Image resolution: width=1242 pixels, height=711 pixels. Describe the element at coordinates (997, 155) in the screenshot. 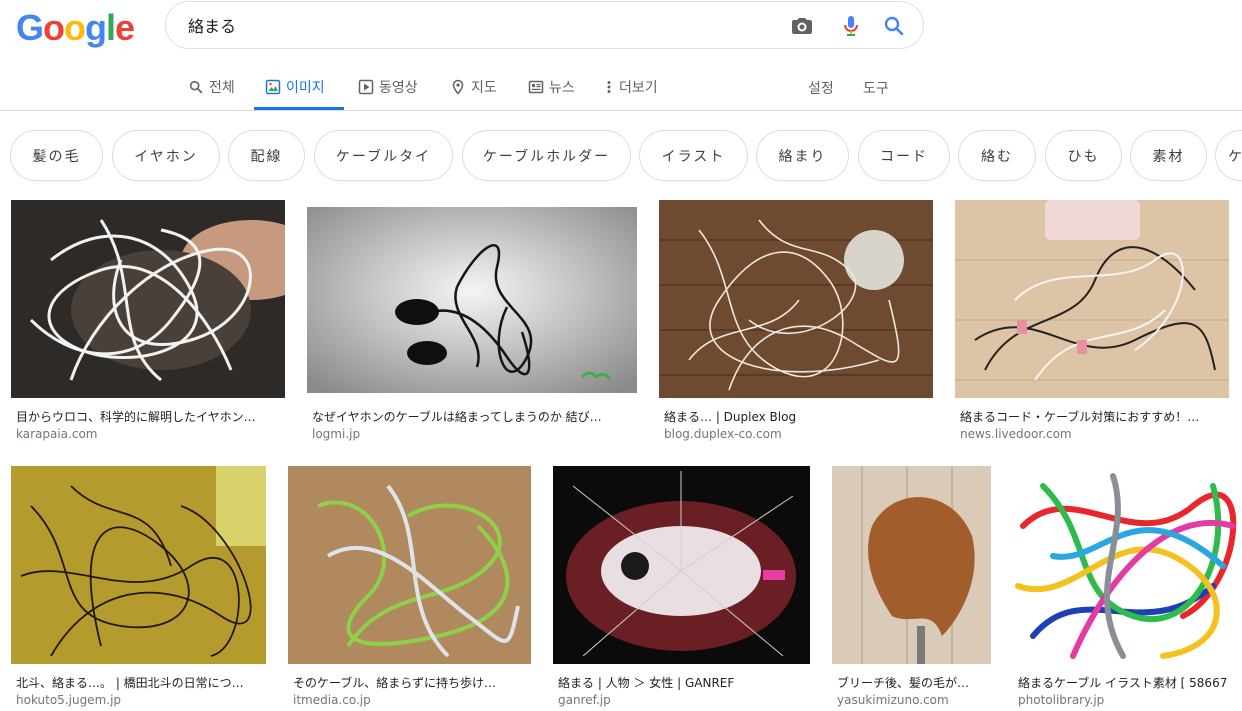

I see `chip-related-search: 絡む` at that location.